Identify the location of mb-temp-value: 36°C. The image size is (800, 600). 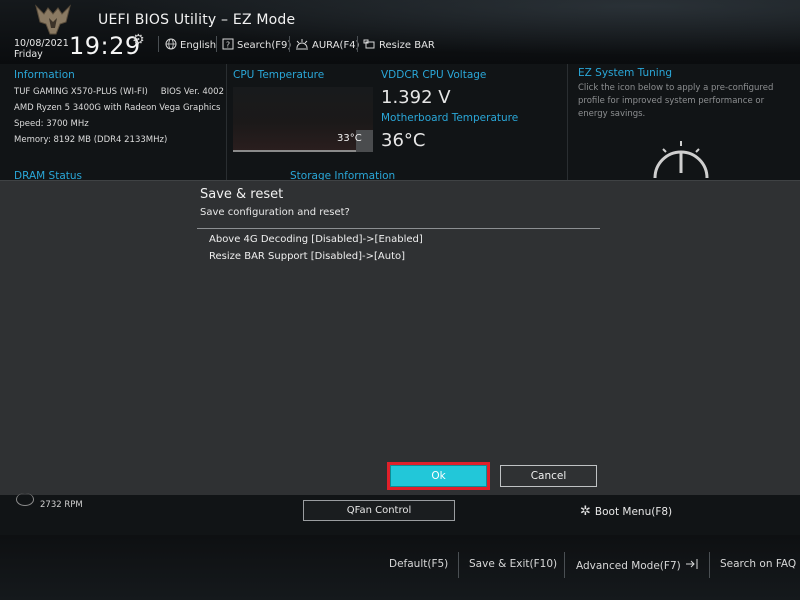
(403, 140).